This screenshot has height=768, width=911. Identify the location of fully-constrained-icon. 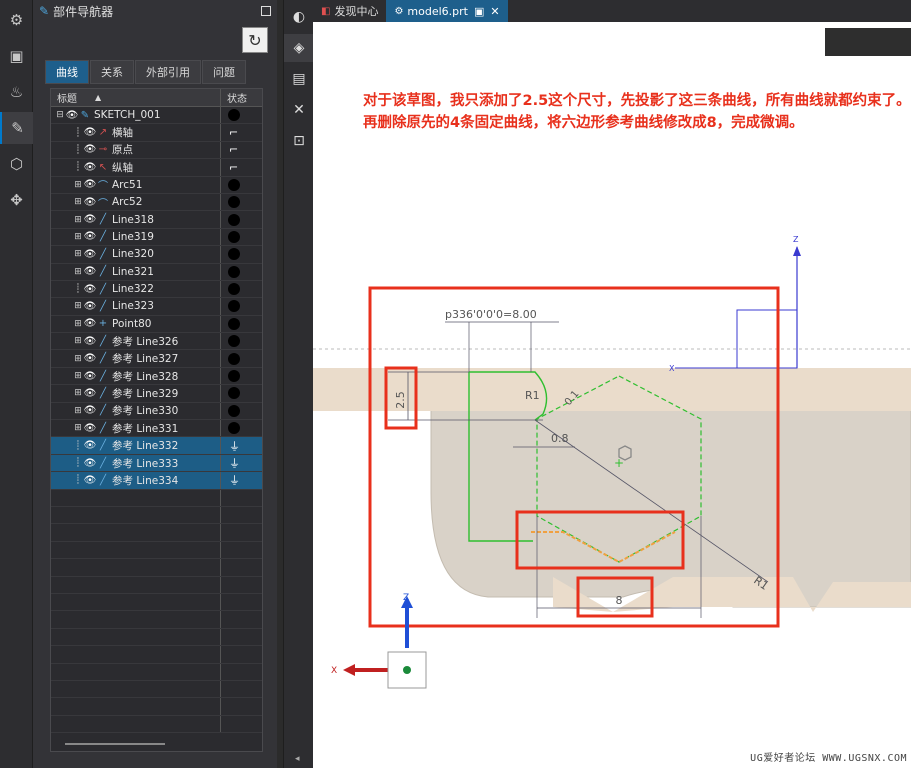
(234, 115).